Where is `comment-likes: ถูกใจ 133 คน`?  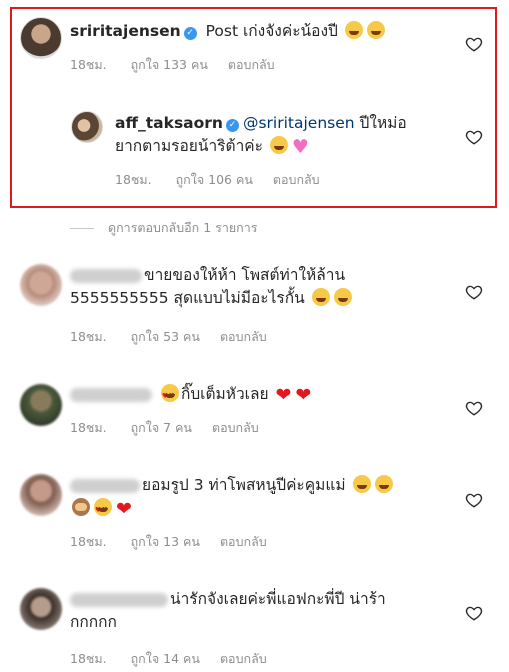
comment-likes: ถูกใจ 133 คน is located at coordinates (169, 64).